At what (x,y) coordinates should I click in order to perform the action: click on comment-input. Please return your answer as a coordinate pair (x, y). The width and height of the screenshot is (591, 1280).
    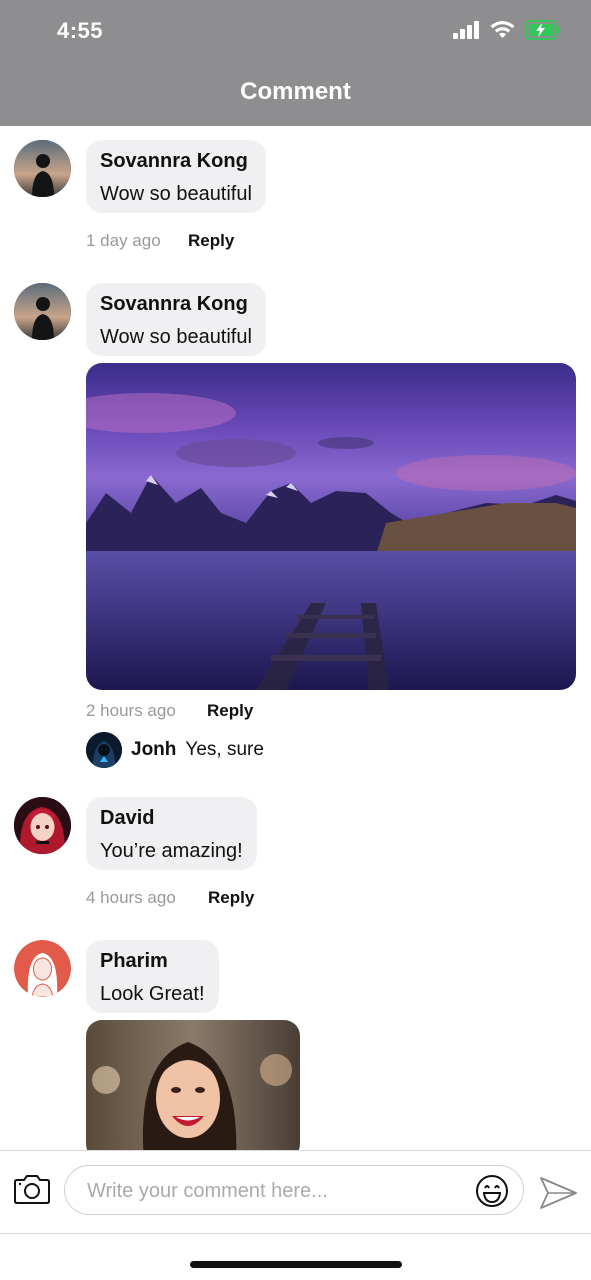
    Looking at the image, I should click on (277, 1191).